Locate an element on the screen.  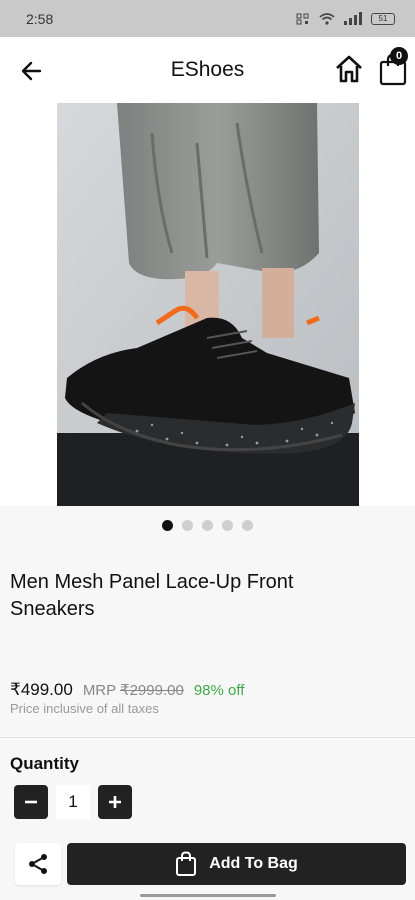
mrp-value: ₹2999.00 is located at coordinates (152, 690).